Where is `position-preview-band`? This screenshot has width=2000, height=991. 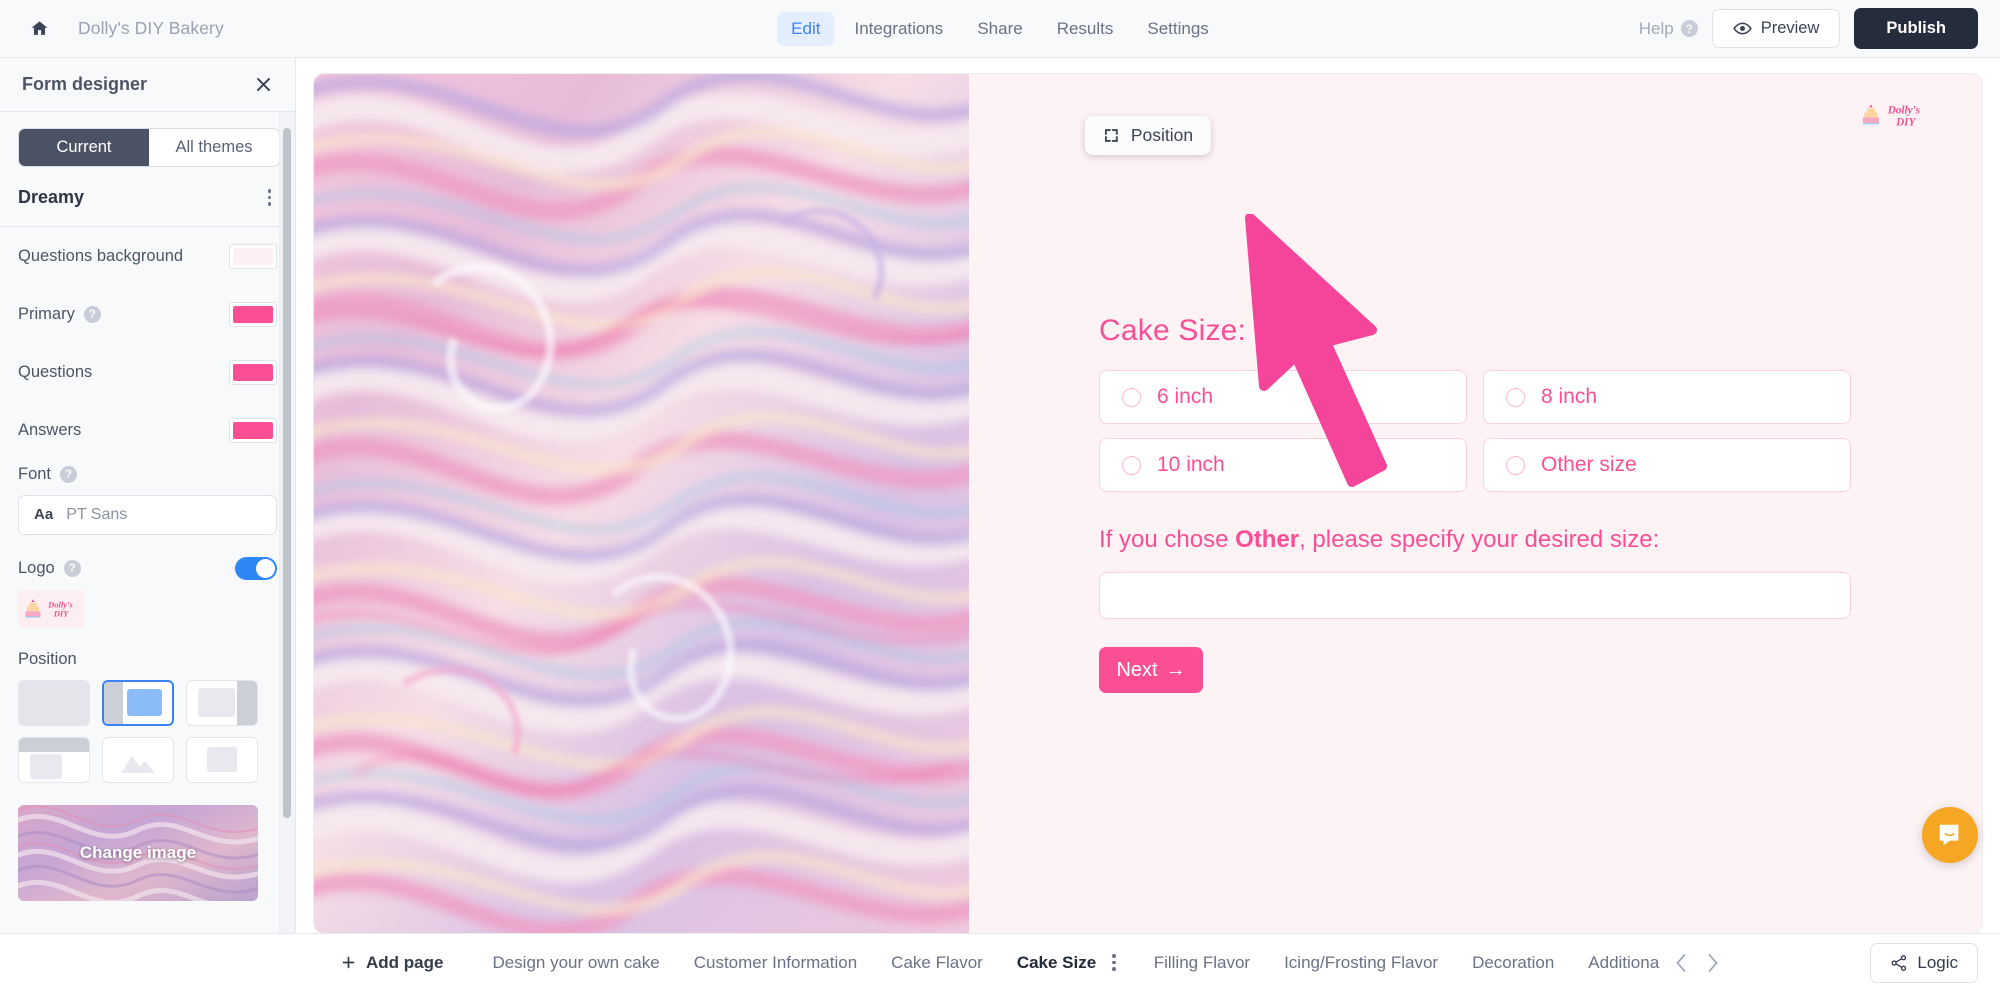
position-preview-band is located at coordinates (54, 745).